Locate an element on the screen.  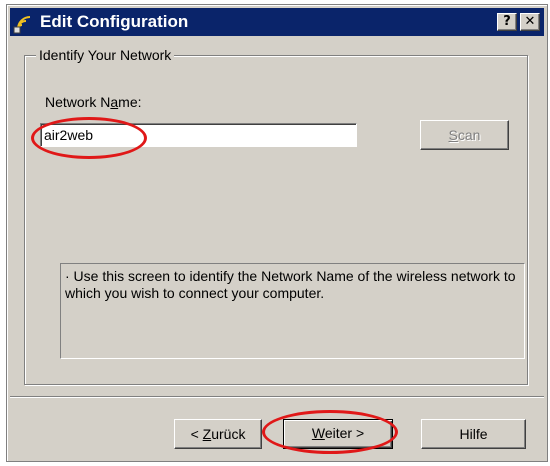
group-title: Identify Your Network is located at coordinates (105, 55).